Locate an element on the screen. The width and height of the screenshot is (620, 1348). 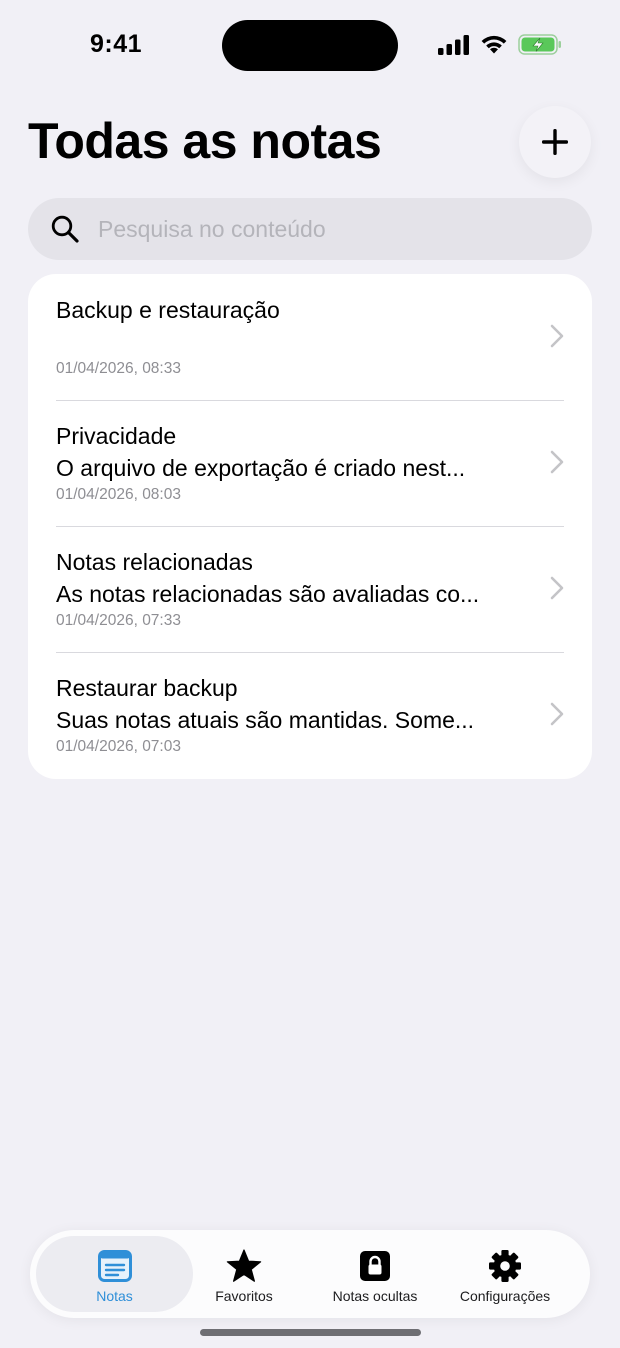
tab-notas: Notas is located at coordinates (114, 1274).